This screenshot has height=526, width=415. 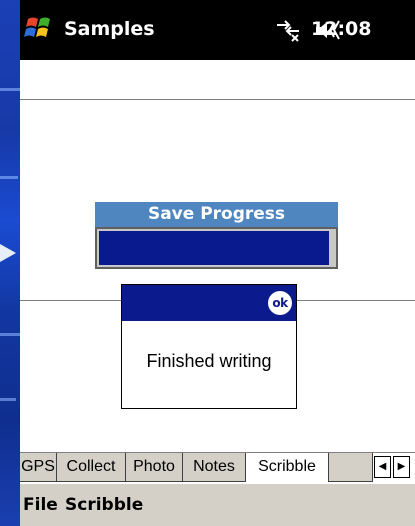 I want to click on tab-scribble: Scribble, so click(x=287, y=467).